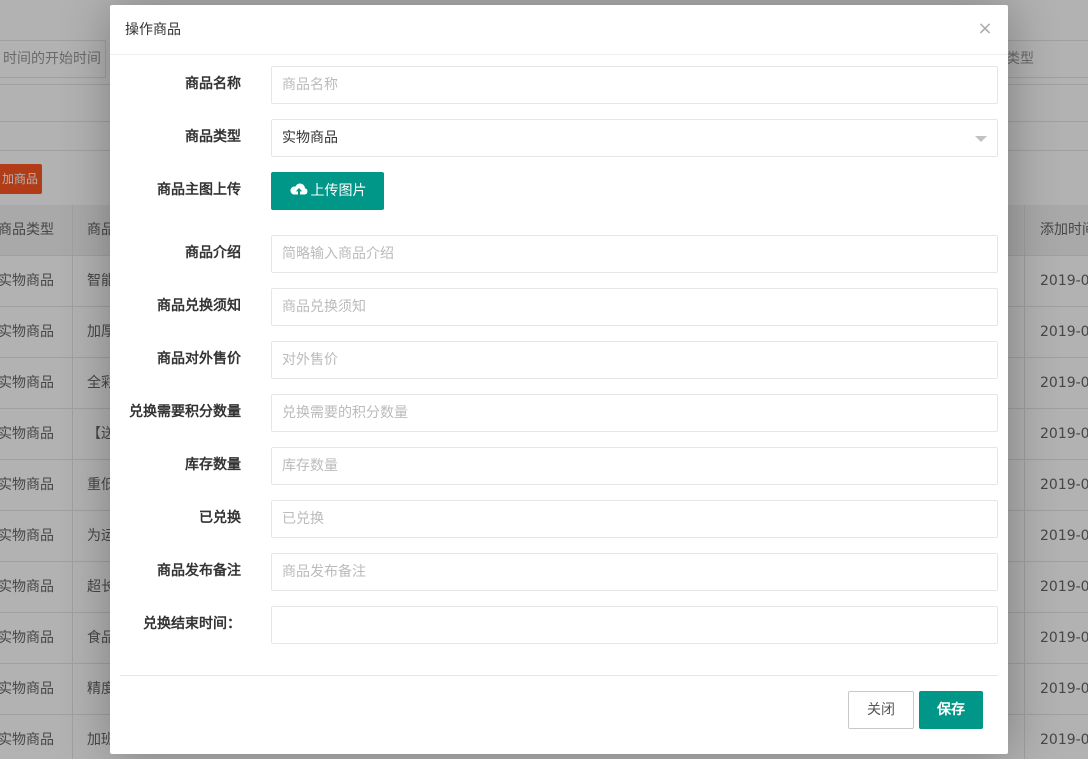 The image size is (1088, 759). Describe the element at coordinates (199, 306) in the screenshot. I see `notice-label: 商品兑换须知` at that location.